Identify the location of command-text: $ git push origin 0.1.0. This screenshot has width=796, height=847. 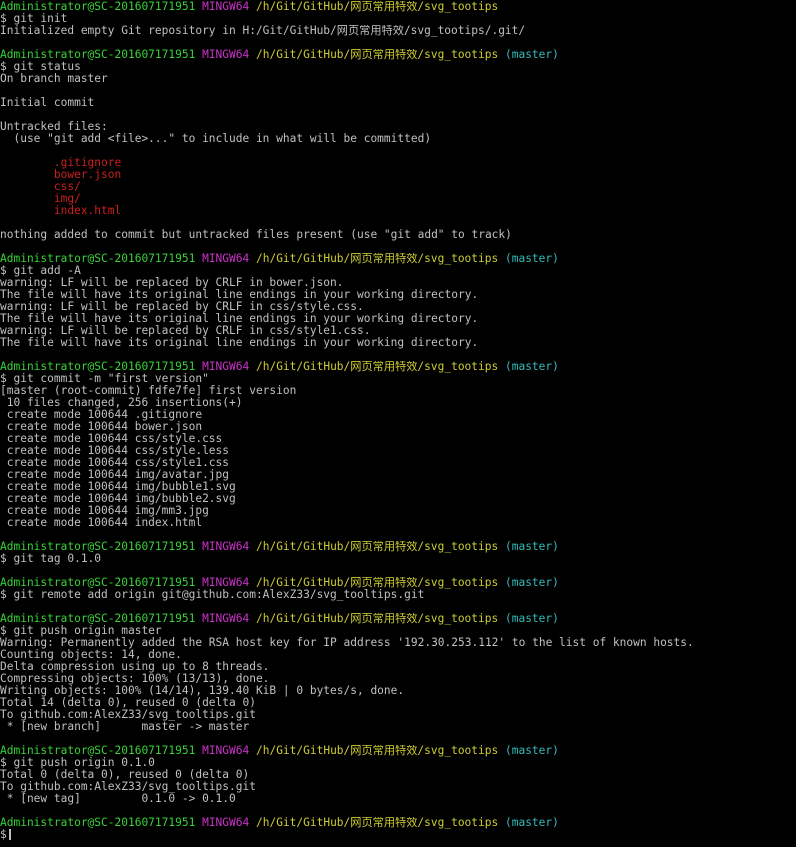
(77, 763).